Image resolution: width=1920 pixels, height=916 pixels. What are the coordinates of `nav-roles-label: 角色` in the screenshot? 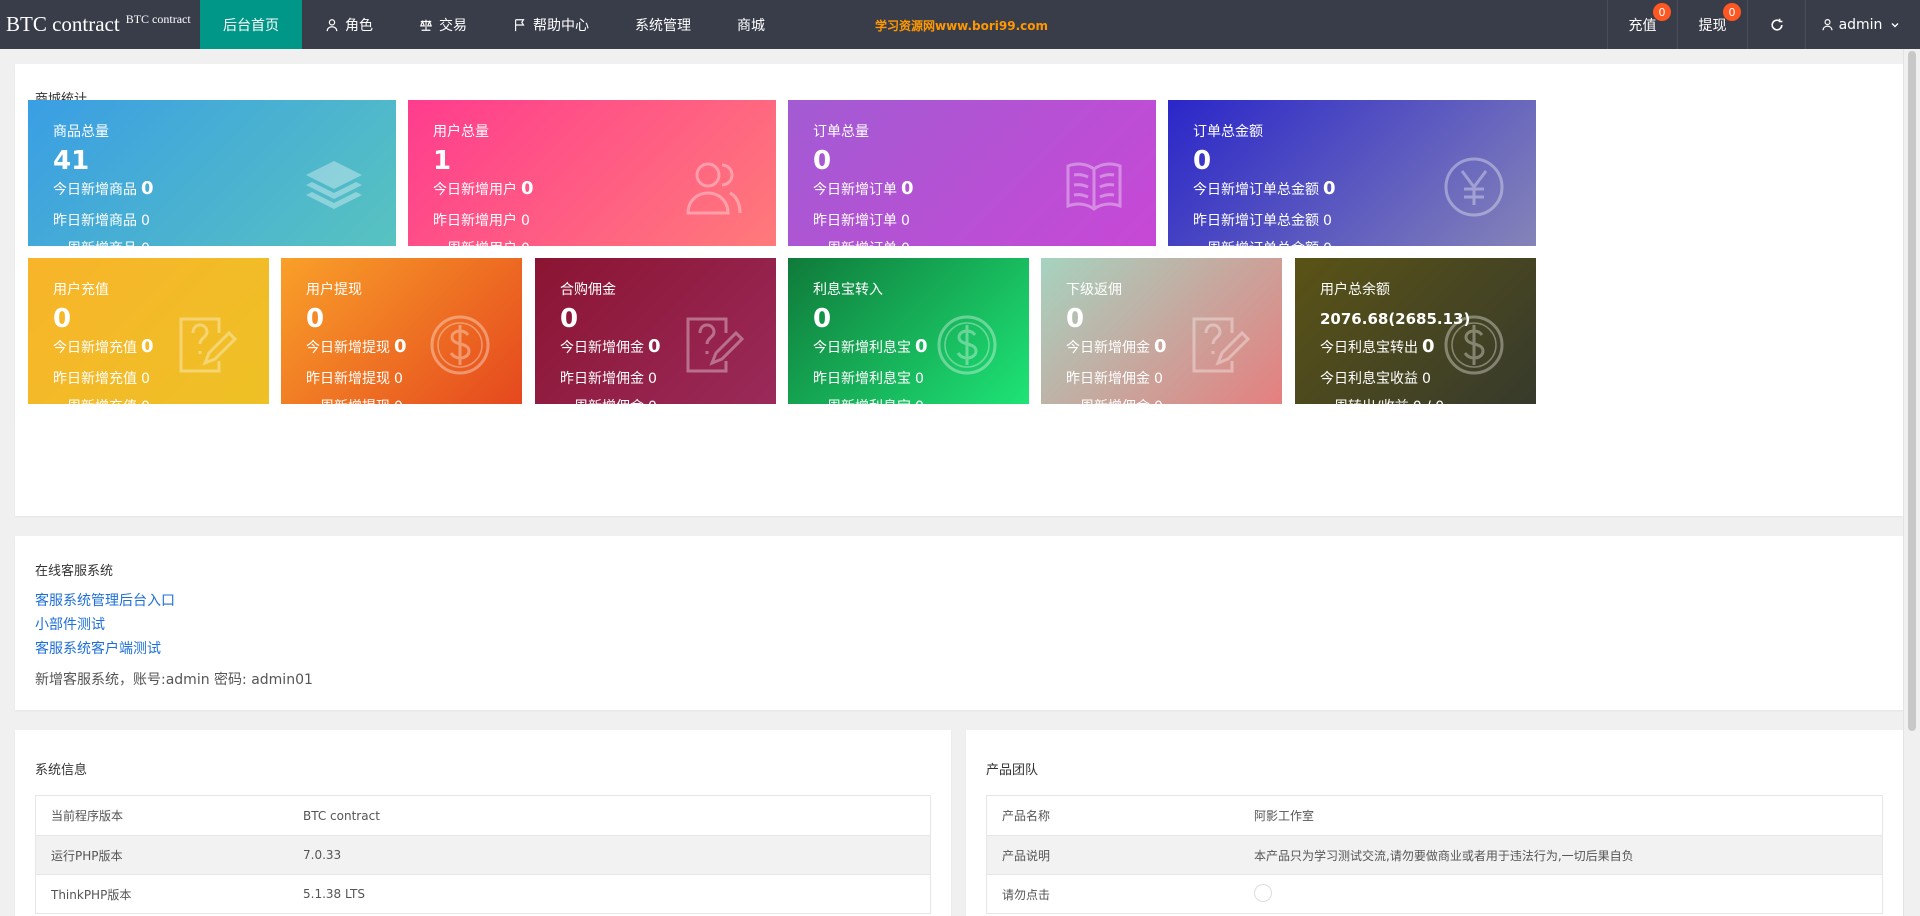 It's located at (359, 25).